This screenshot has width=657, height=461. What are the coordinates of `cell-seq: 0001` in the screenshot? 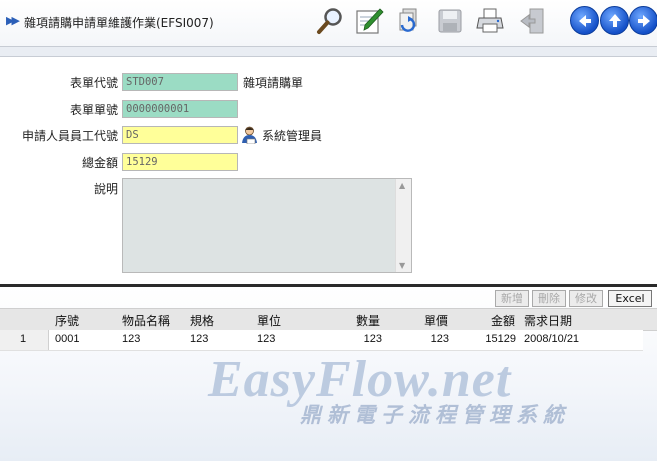 It's located at (67, 339).